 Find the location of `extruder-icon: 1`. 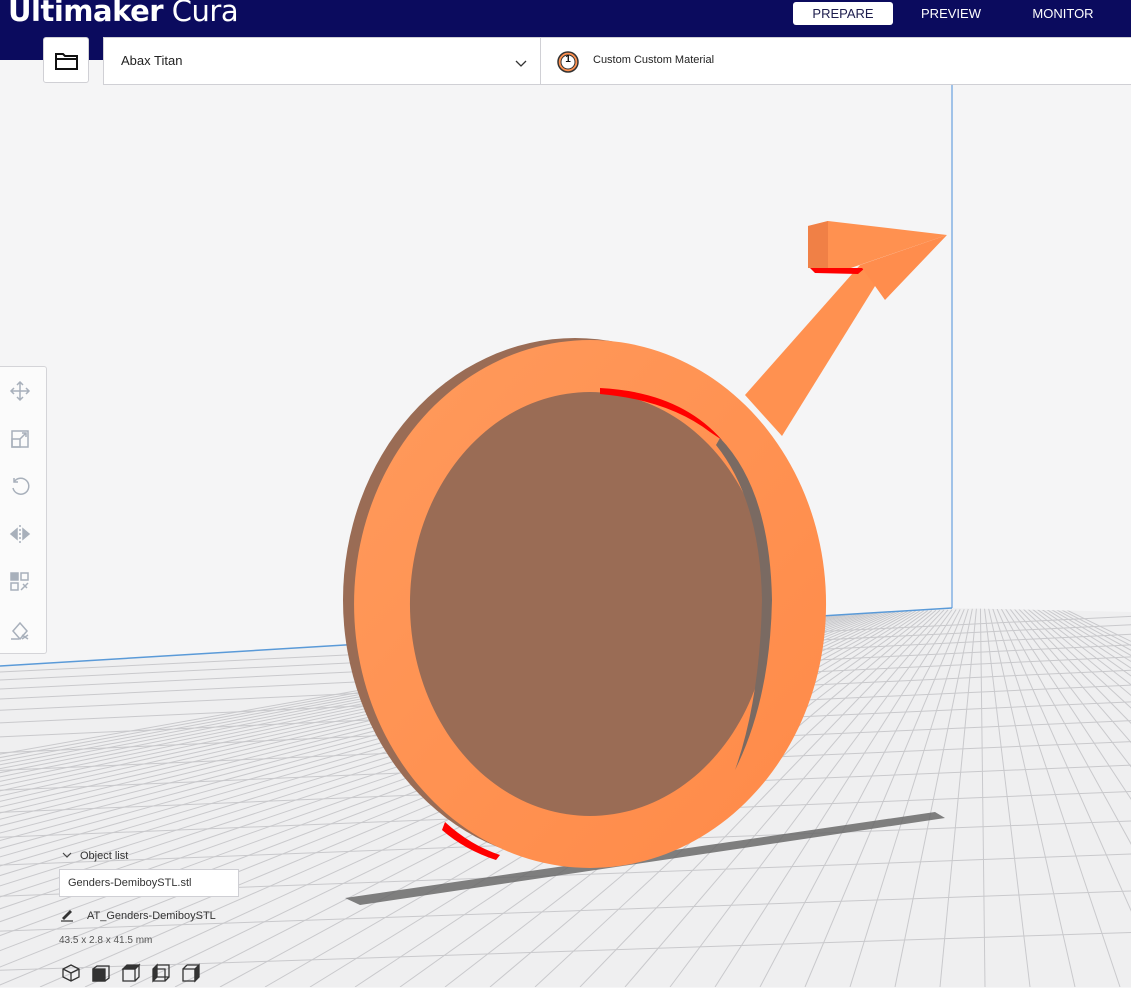

extruder-icon: 1 is located at coordinates (567, 61).